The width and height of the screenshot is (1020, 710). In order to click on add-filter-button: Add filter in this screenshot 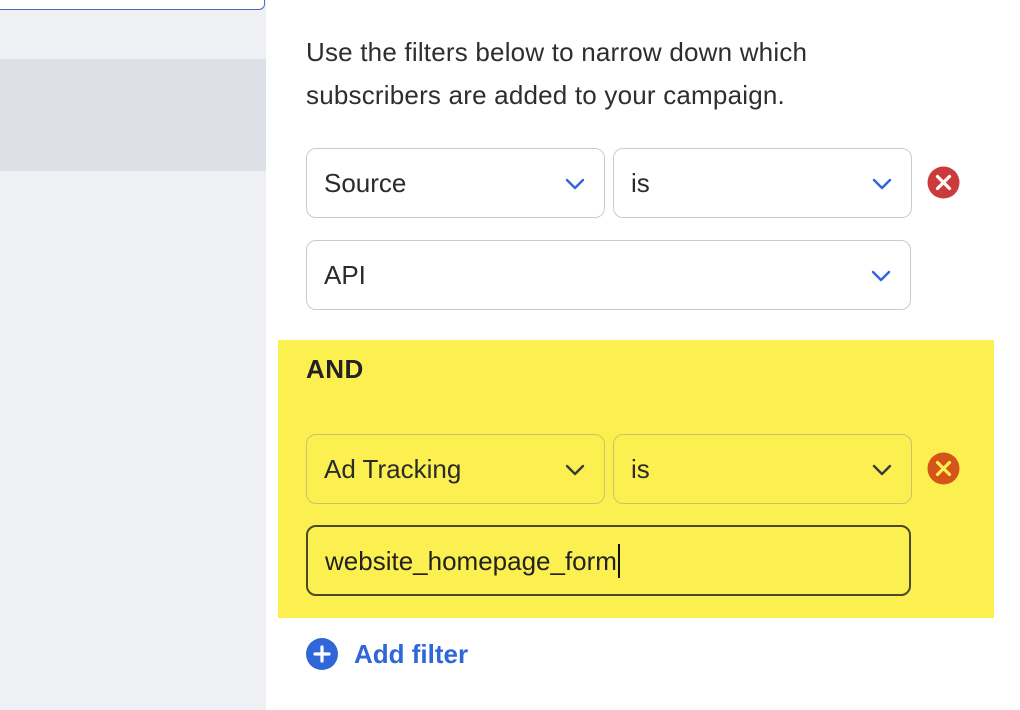, I will do `click(387, 654)`.